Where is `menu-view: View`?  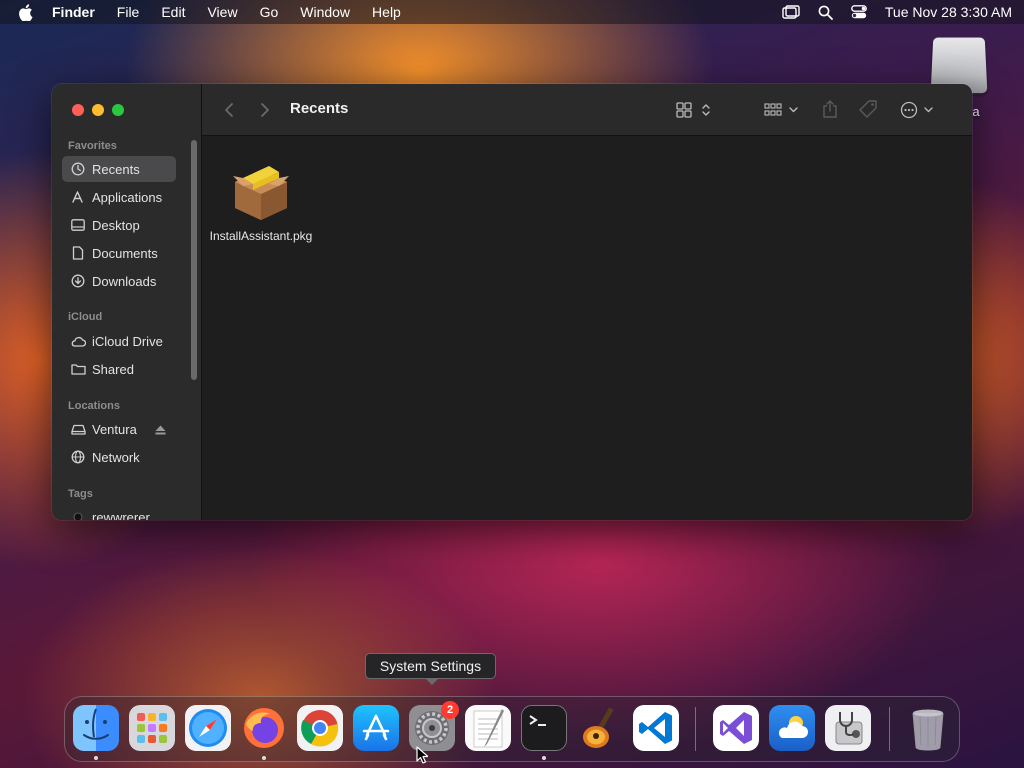
menu-view: View is located at coordinates (222, 12).